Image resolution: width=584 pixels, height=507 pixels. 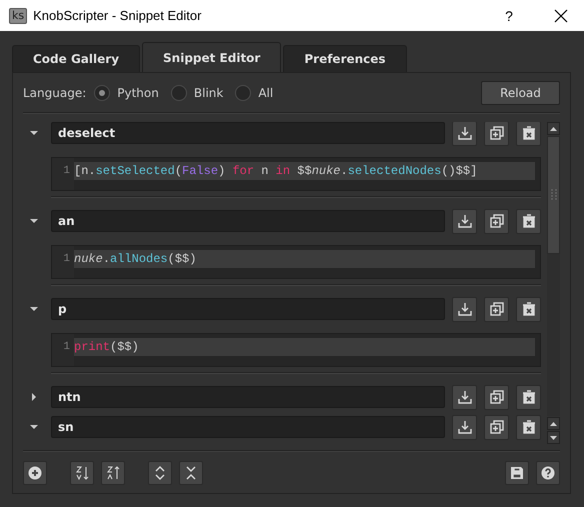 I want to click on sort-descending-button, so click(x=113, y=473).